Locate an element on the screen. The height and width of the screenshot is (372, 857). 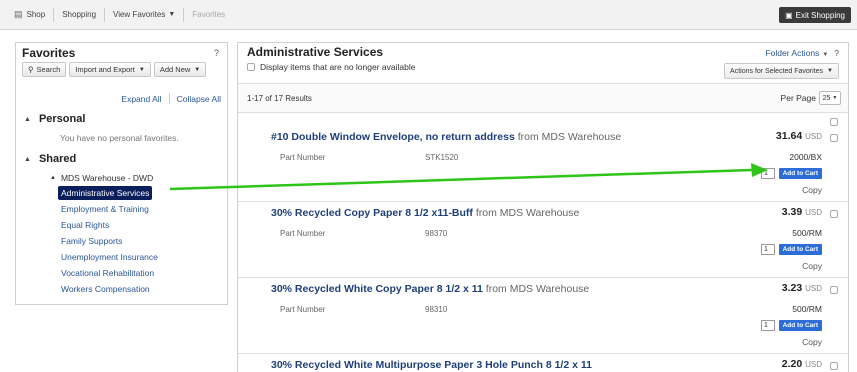
annotation-arrow is located at coordinates (468, 177).